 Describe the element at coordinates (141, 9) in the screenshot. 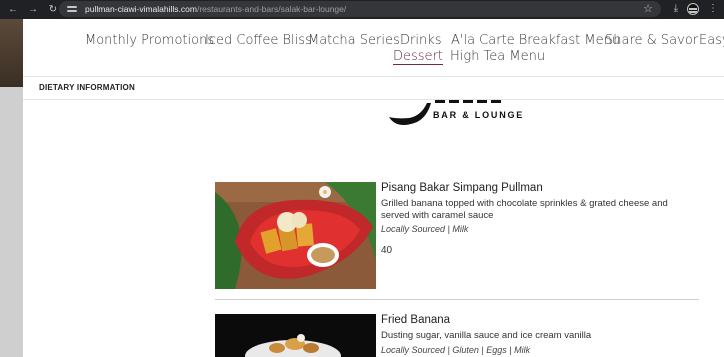

I see `url-host: pullman-ciawi-vimalahills.com` at that location.